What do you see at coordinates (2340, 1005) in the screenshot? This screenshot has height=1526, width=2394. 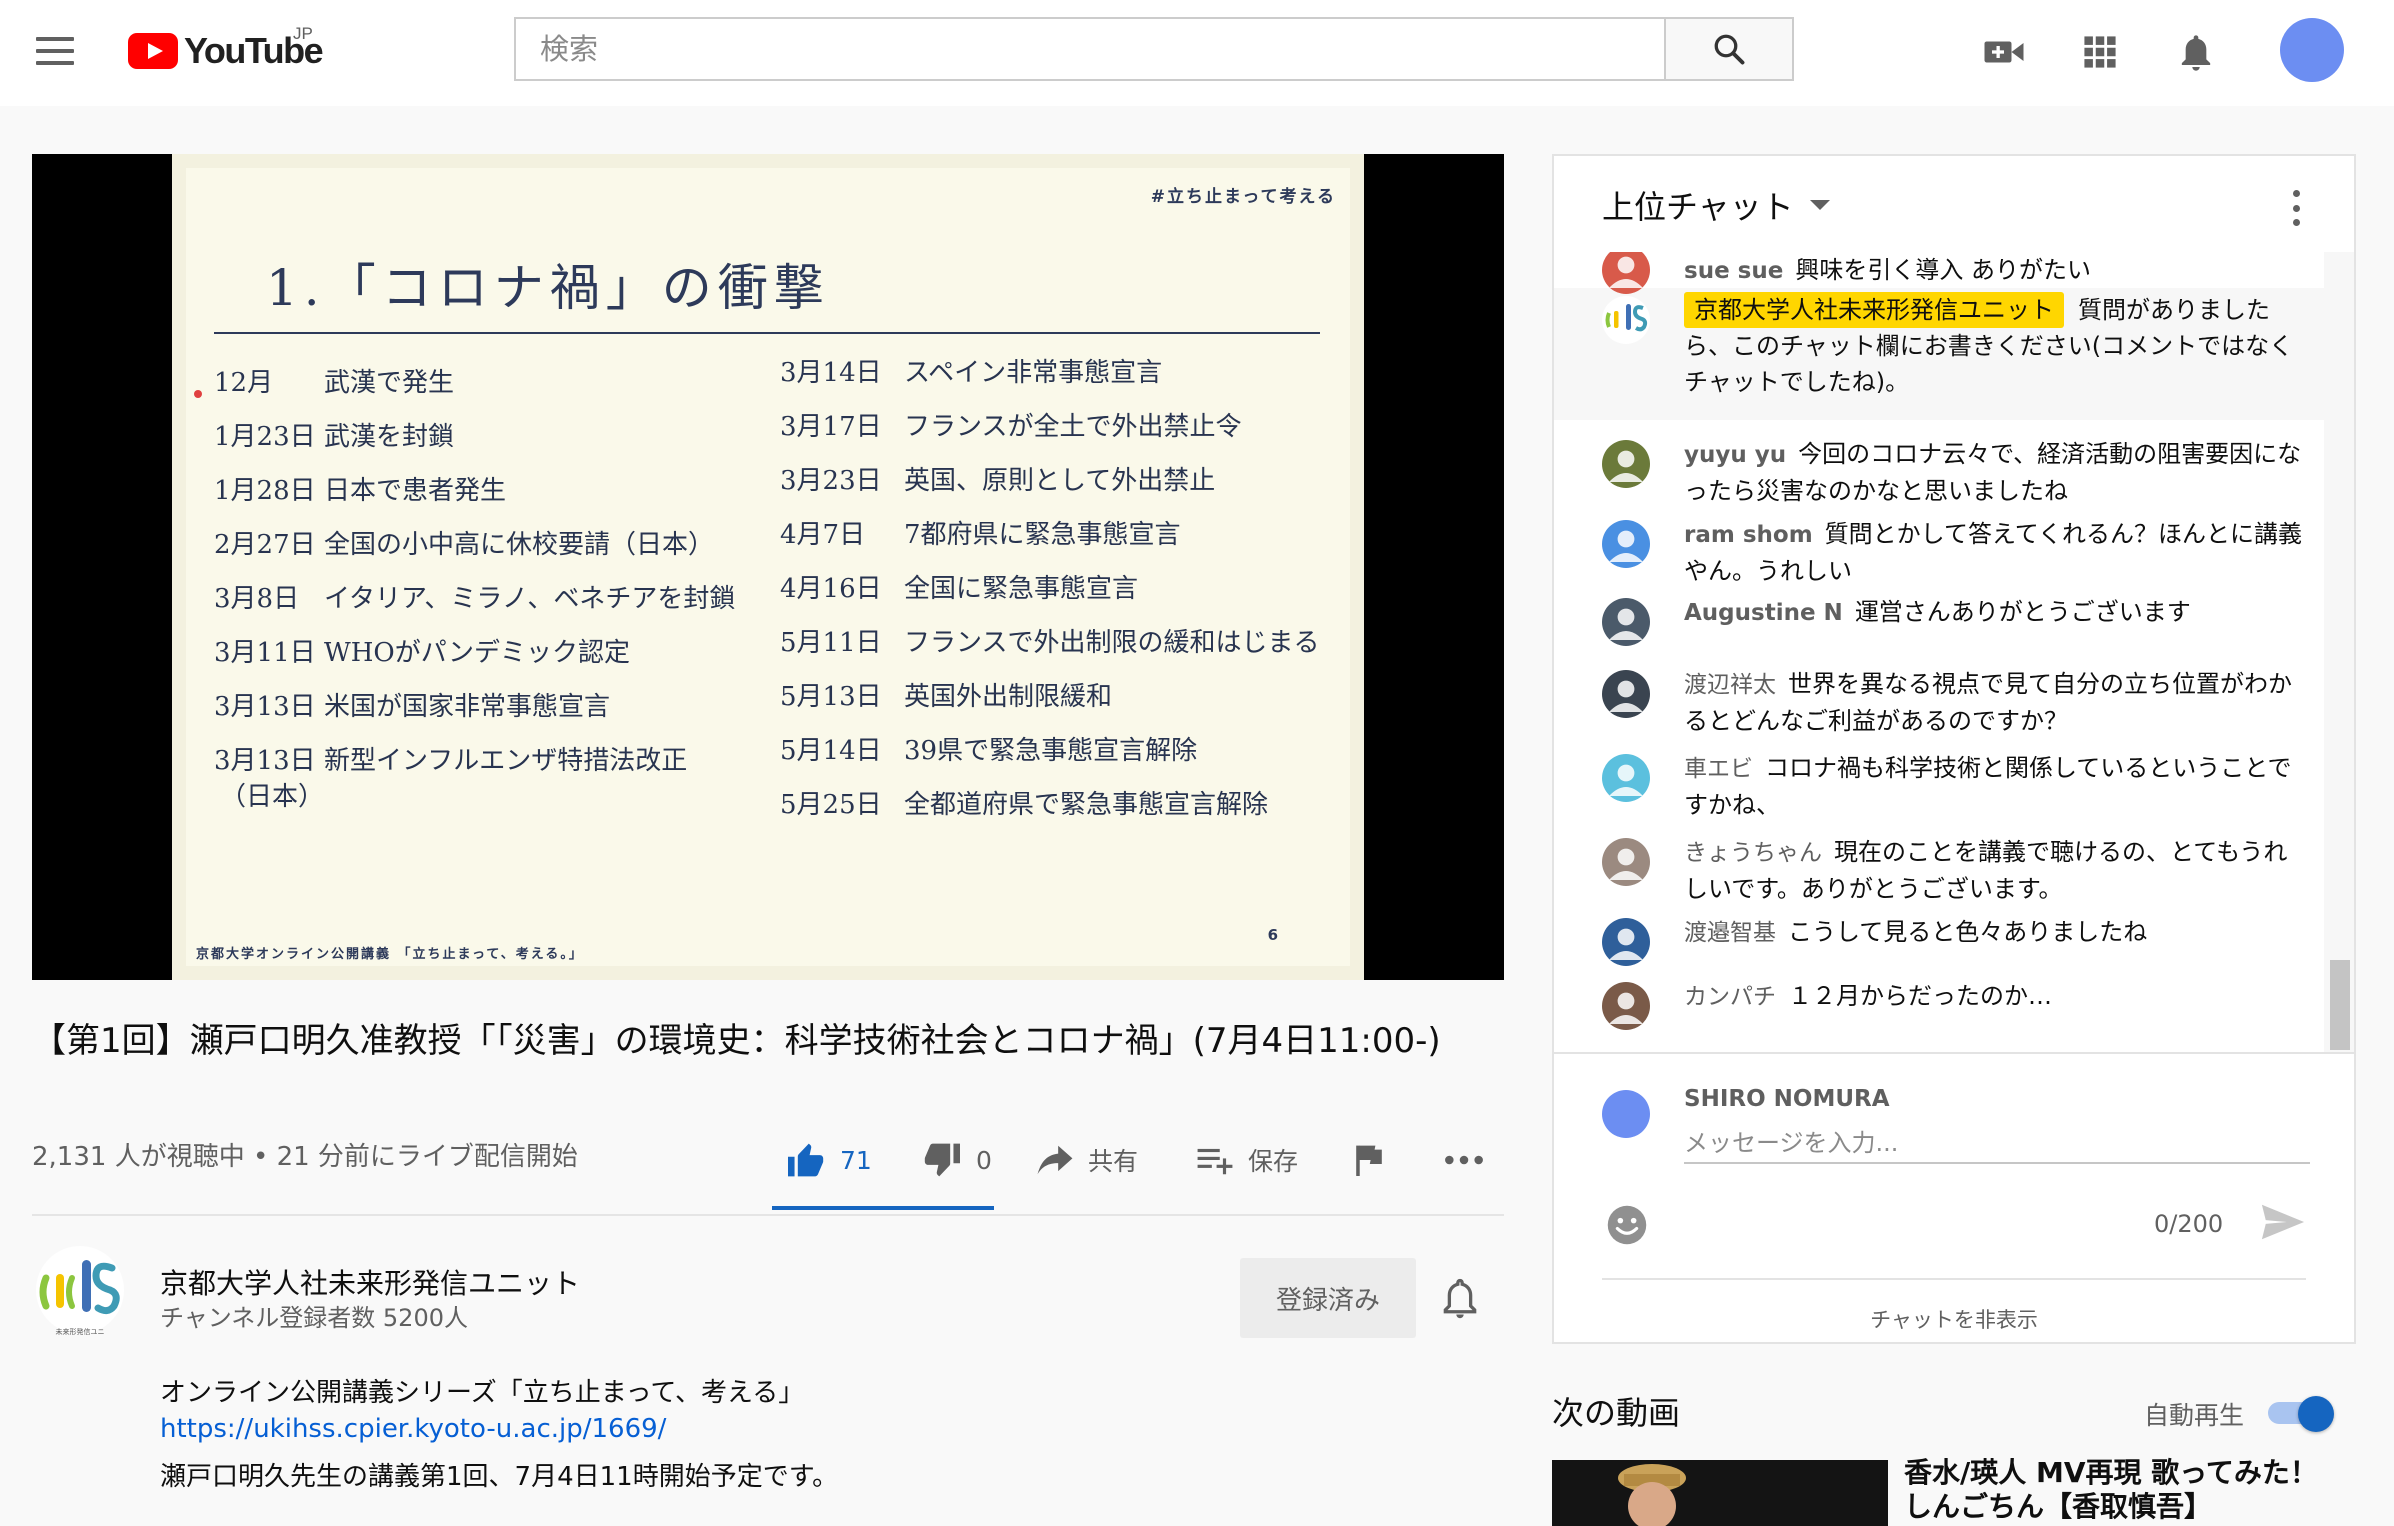 I see `chat-scrollbar-thumb` at bounding box center [2340, 1005].